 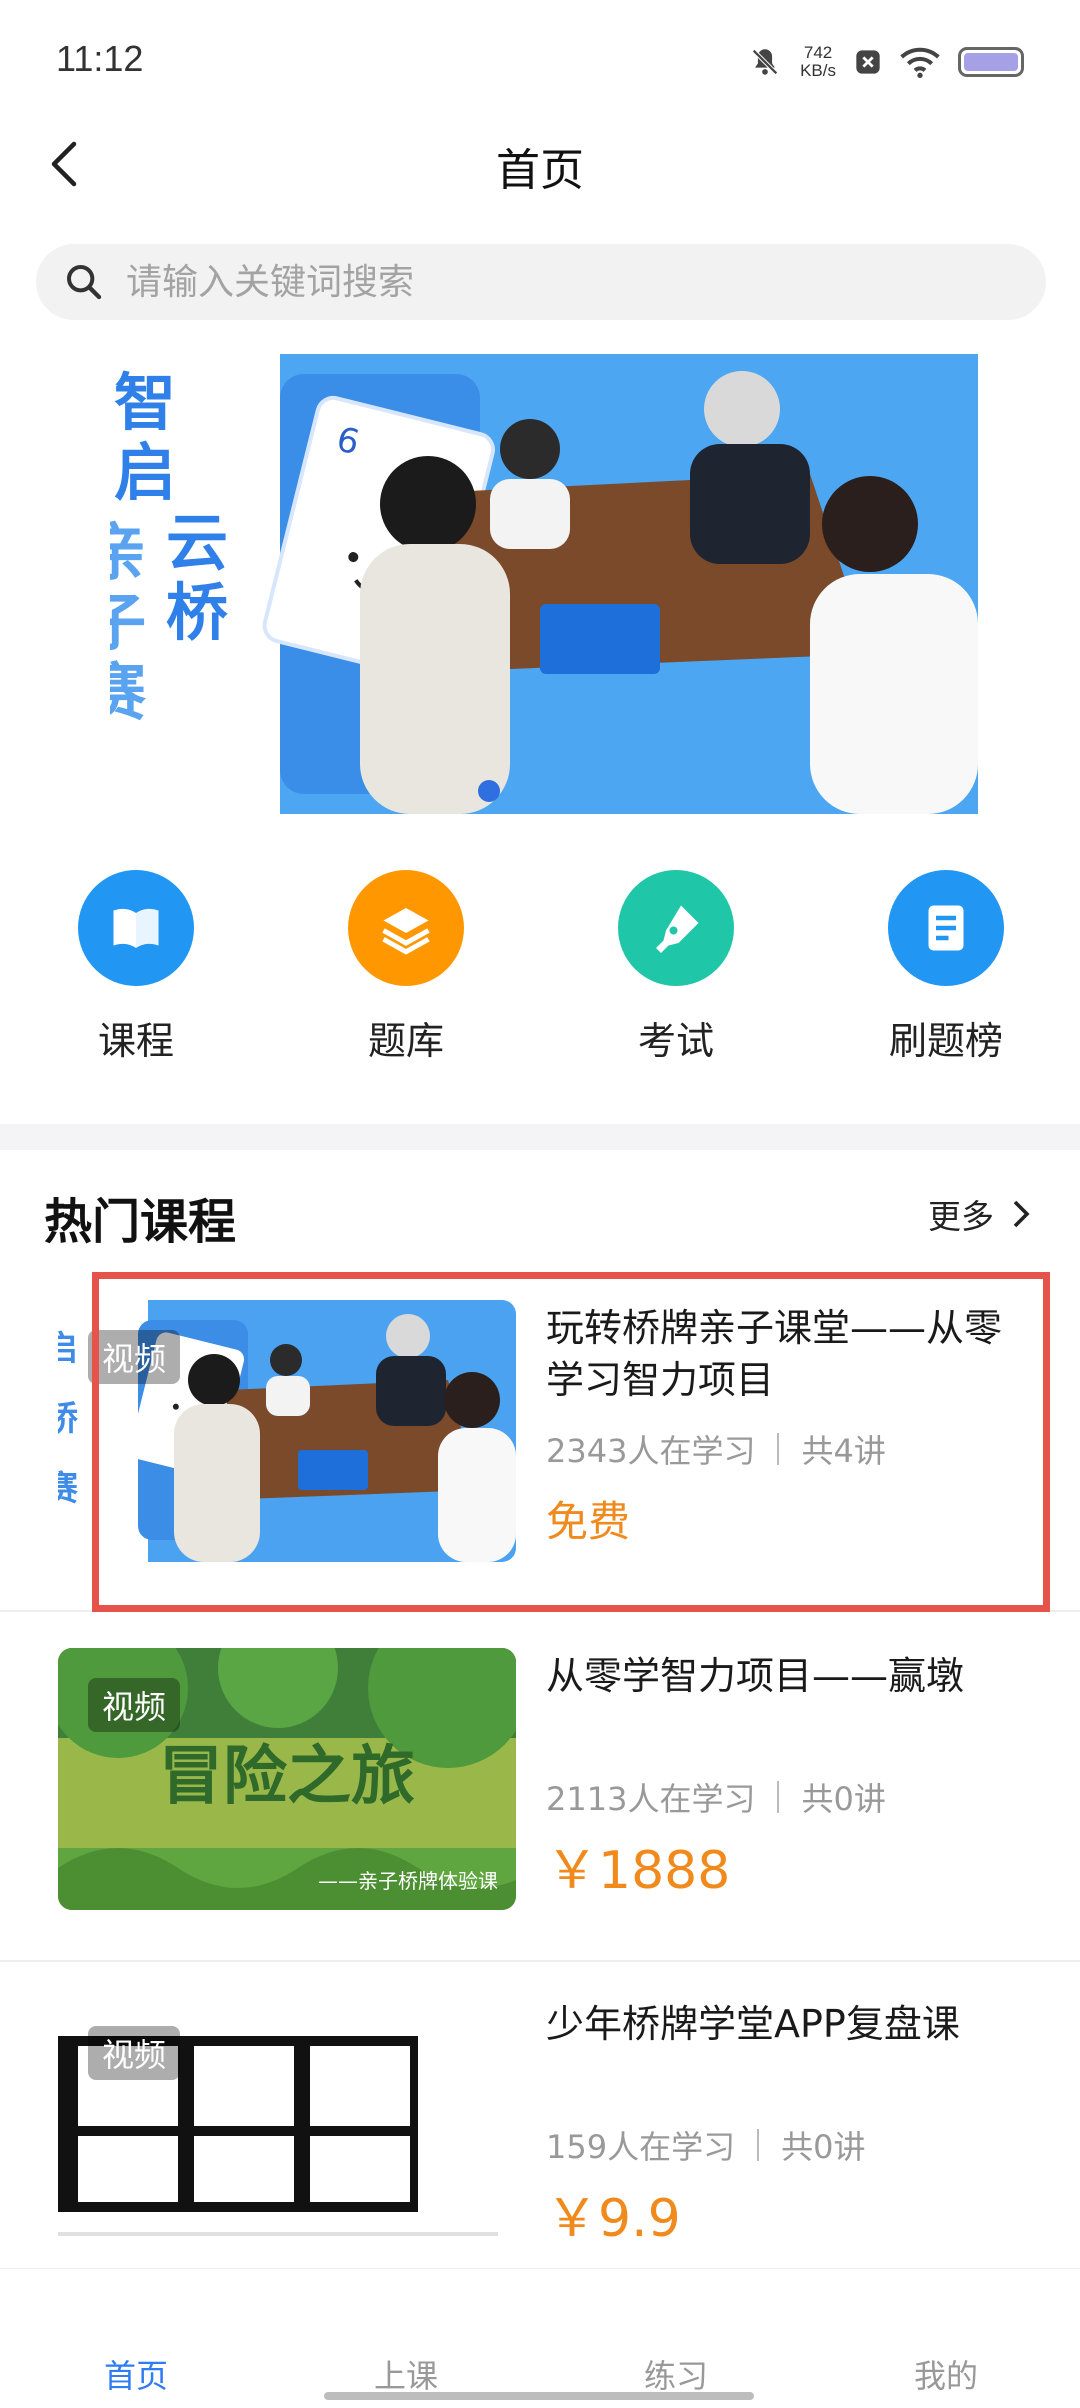 I want to click on speed-value: 742, so click(x=818, y=52).